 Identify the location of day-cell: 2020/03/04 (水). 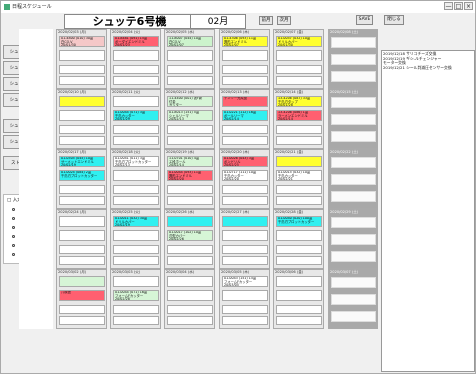
(189, 299).